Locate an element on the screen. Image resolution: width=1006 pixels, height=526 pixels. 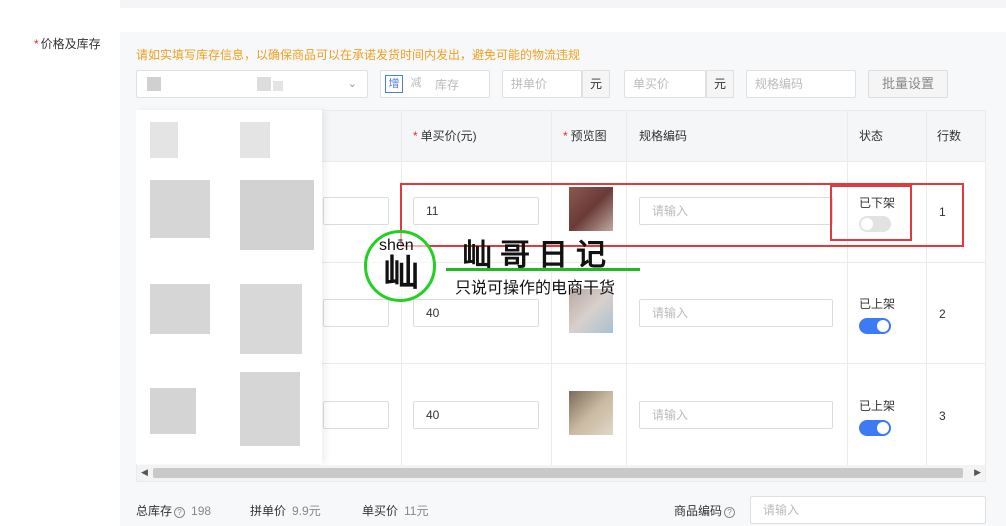
watermark-logo: shēn 屾 is located at coordinates (400, 266).